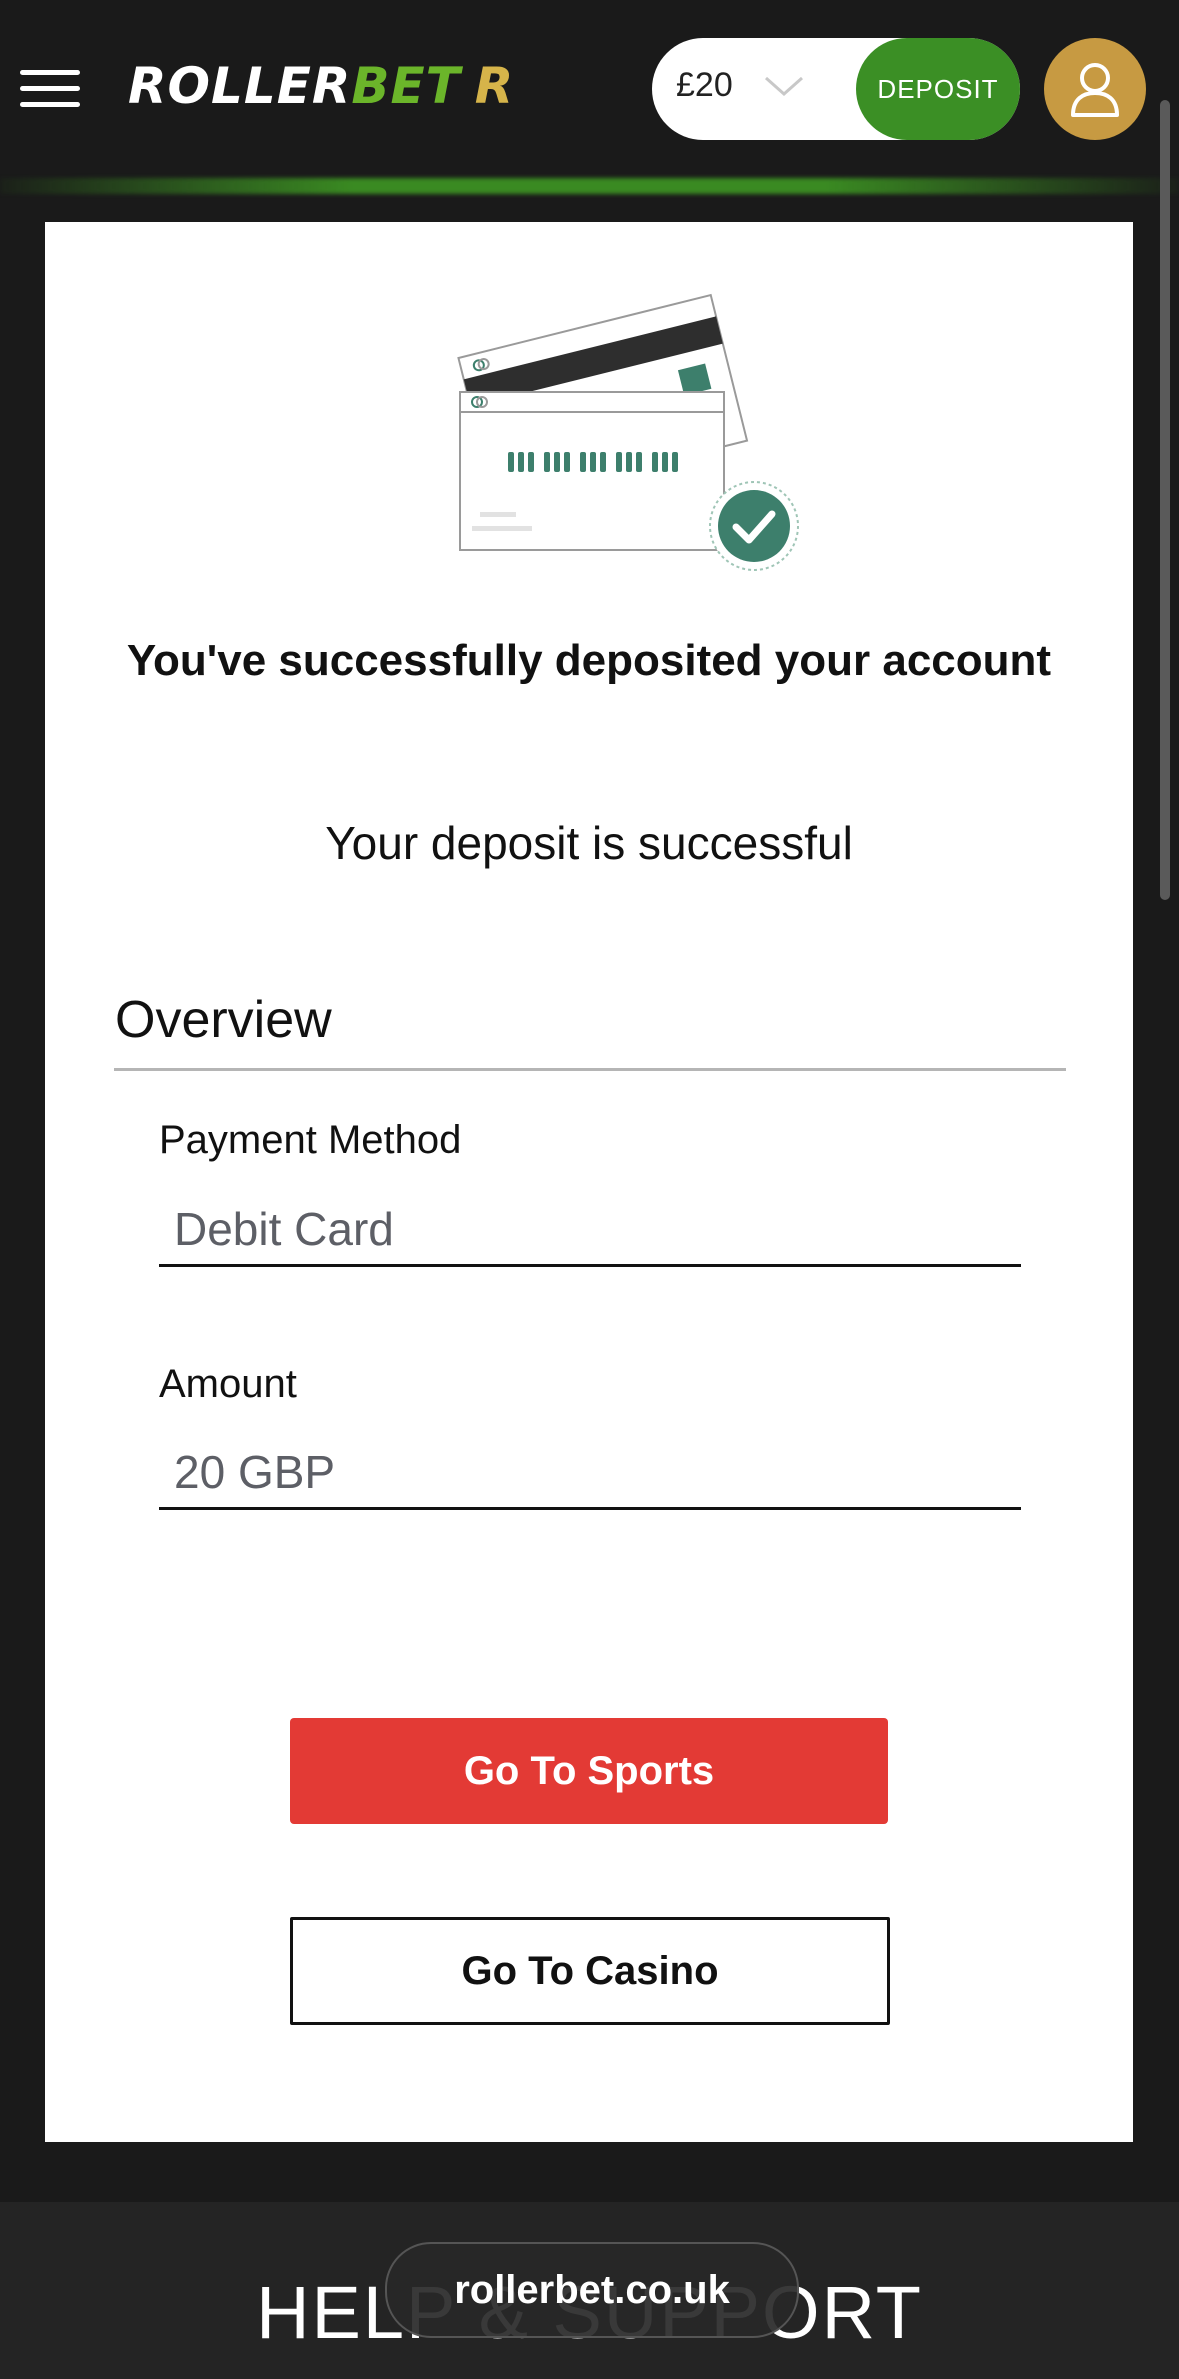  Describe the element at coordinates (223, 1020) in the screenshot. I see `overview-heading: Overview` at that location.